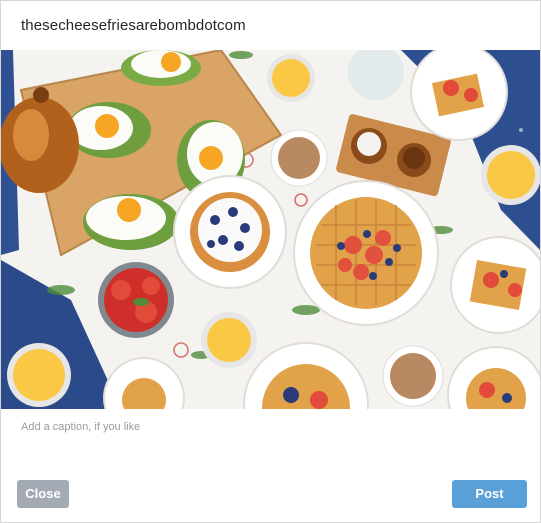 Image resolution: width=541 pixels, height=523 pixels. What do you see at coordinates (459, 95) in the screenshot?
I see `toast-plate-top-right` at bounding box center [459, 95].